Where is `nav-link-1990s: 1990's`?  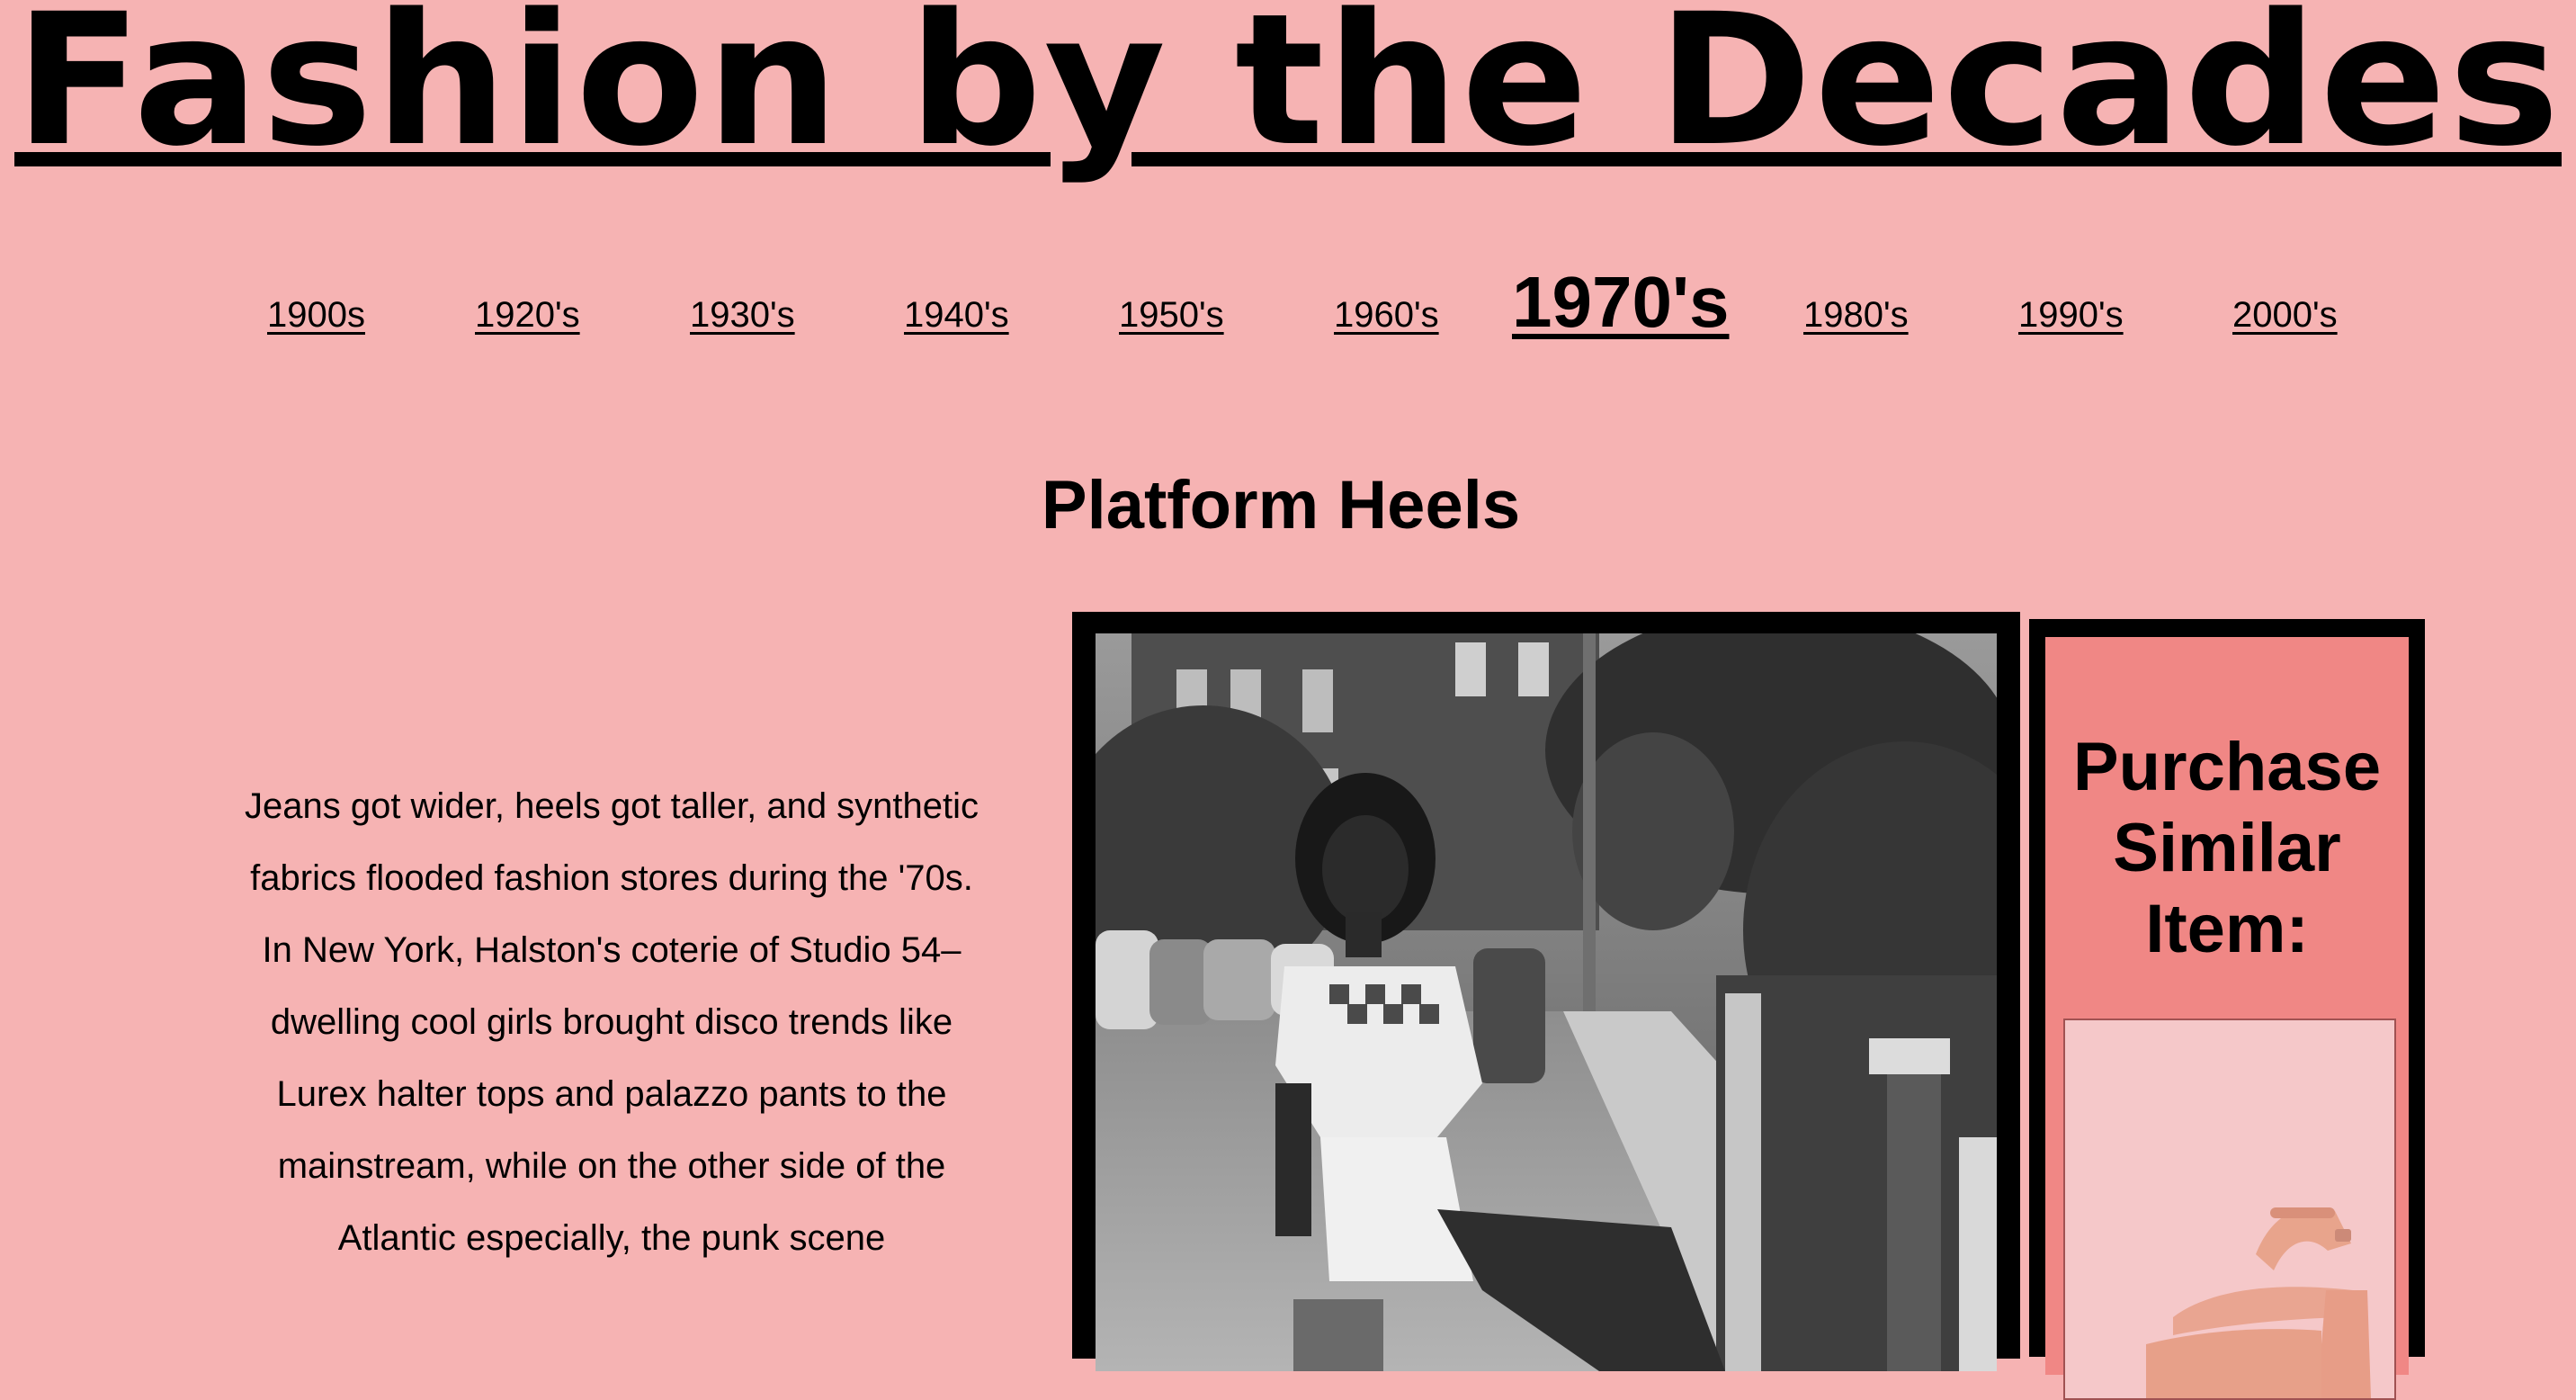
nav-link-1990s: 1990's is located at coordinates (2071, 315).